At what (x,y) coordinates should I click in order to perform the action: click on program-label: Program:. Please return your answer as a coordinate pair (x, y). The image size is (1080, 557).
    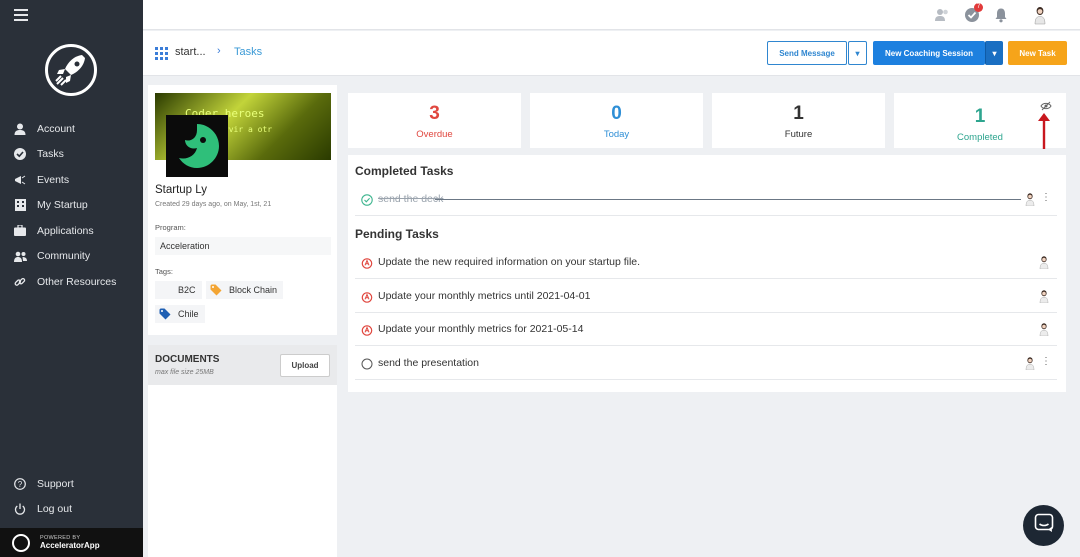
    Looking at the image, I should click on (170, 227).